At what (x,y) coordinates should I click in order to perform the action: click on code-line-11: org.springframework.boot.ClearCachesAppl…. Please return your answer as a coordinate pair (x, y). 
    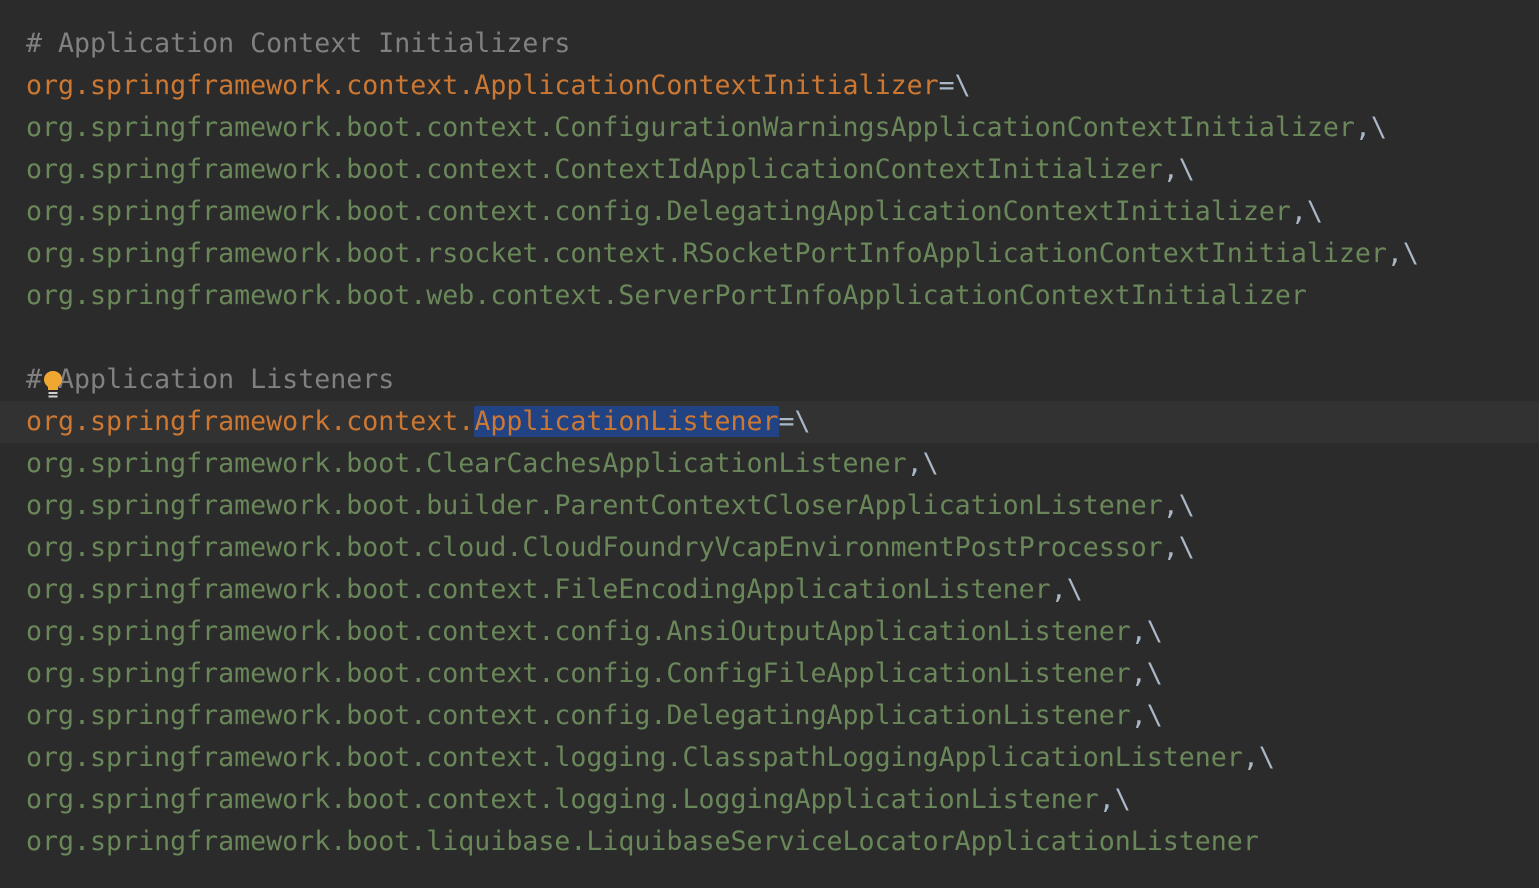
    Looking at the image, I should click on (769, 464).